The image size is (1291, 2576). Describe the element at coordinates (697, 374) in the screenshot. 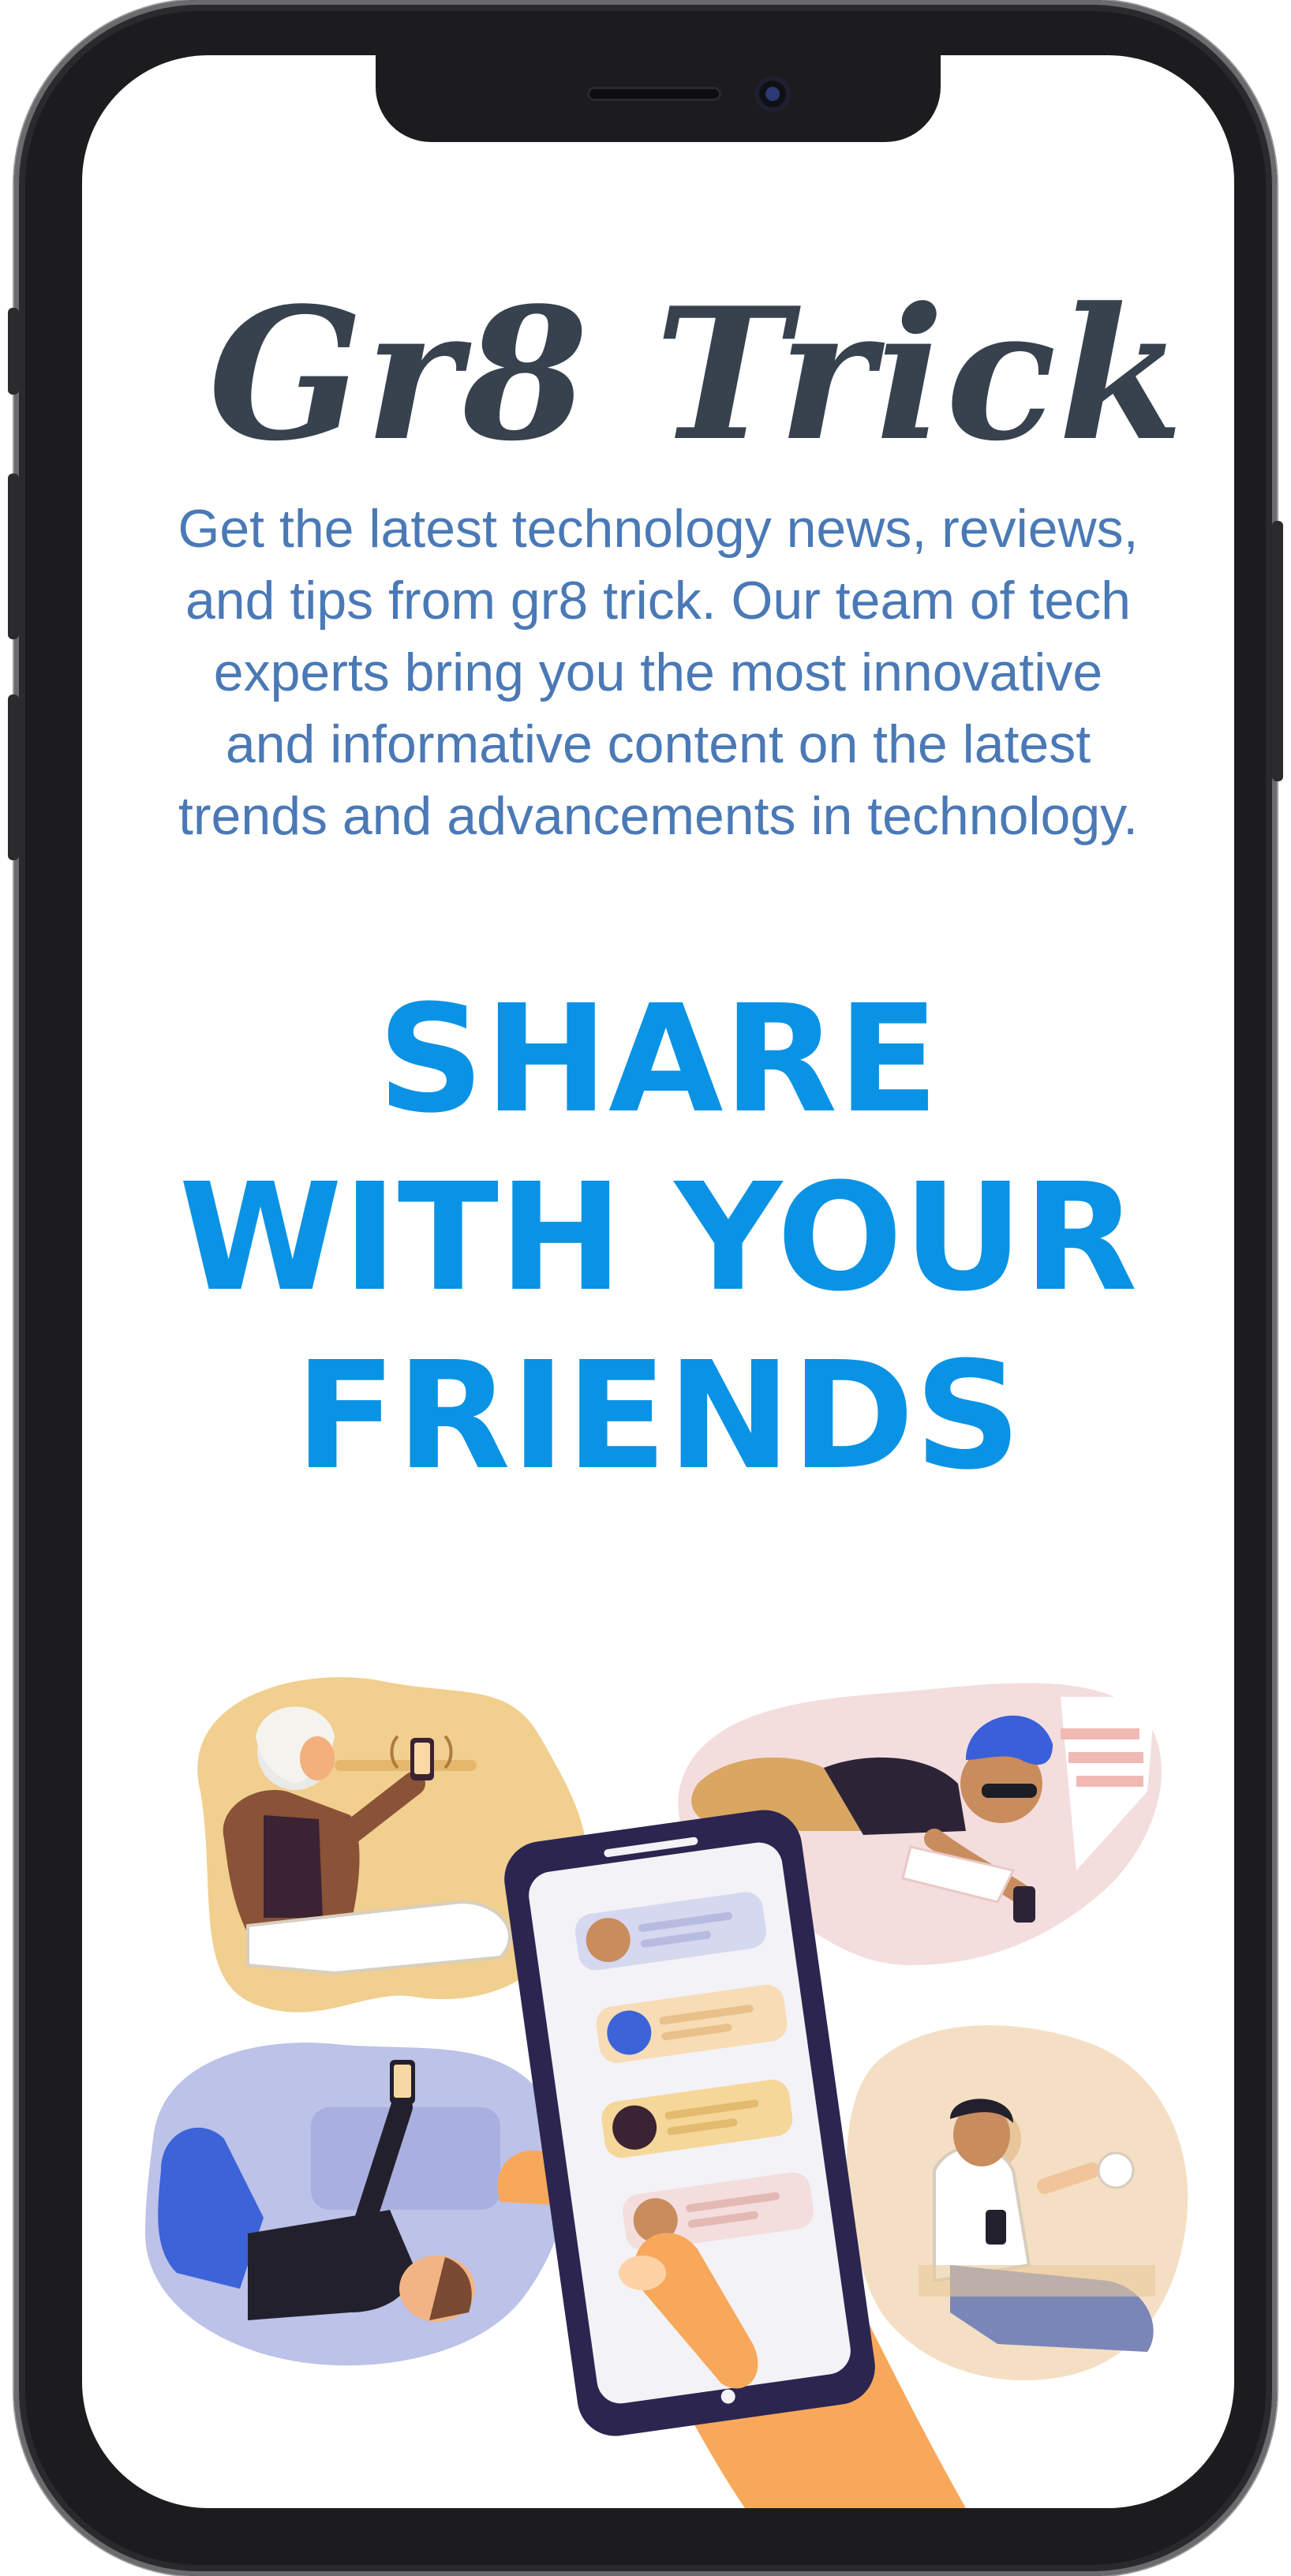

I see `brand-logo: Gr8 Trick` at that location.